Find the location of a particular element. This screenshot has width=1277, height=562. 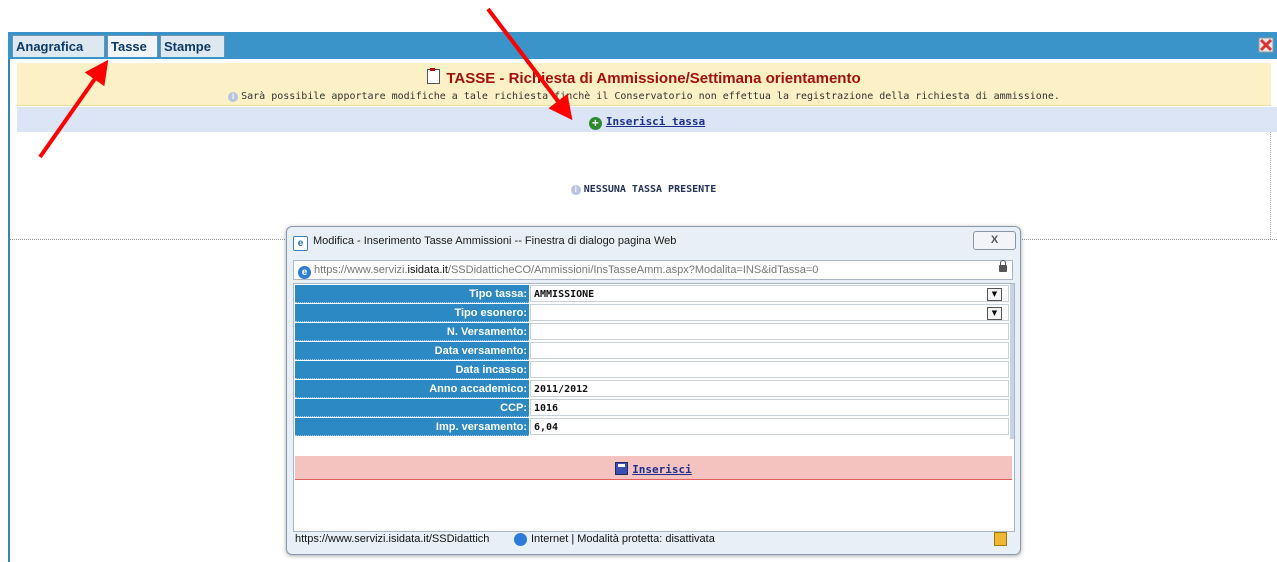

form-row-data-versamento: Data versamento: is located at coordinates (653, 351).